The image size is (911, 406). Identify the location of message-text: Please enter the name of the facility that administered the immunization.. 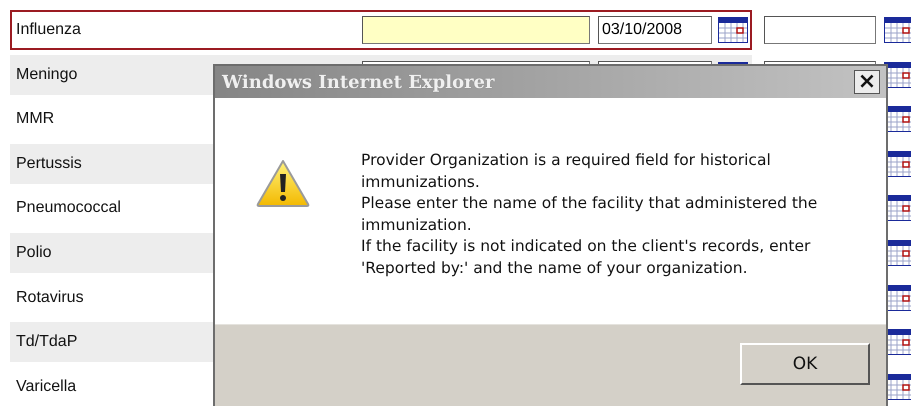
(589, 214).